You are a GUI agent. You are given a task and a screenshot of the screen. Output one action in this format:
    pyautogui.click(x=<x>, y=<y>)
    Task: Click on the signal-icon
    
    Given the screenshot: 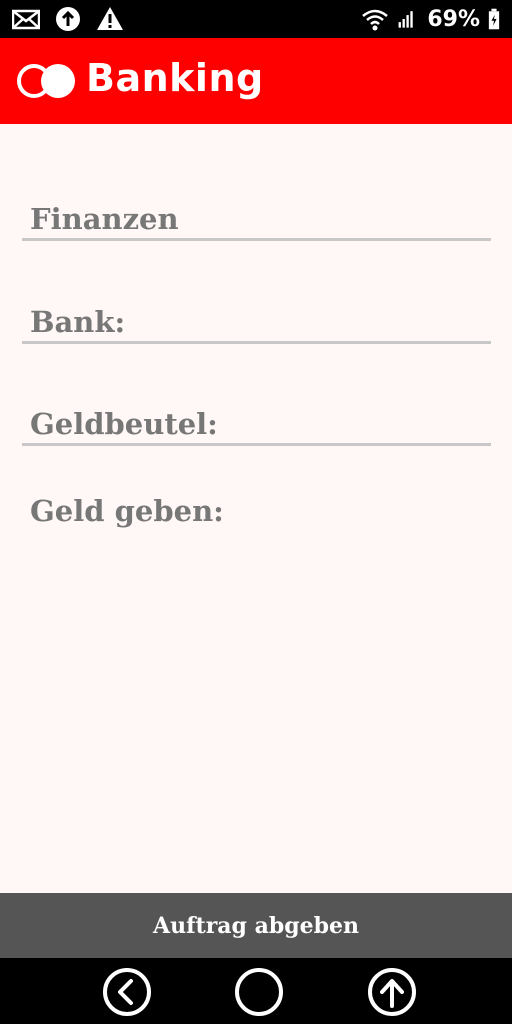 What is the action you would take?
    pyautogui.click(x=406, y=19)
    